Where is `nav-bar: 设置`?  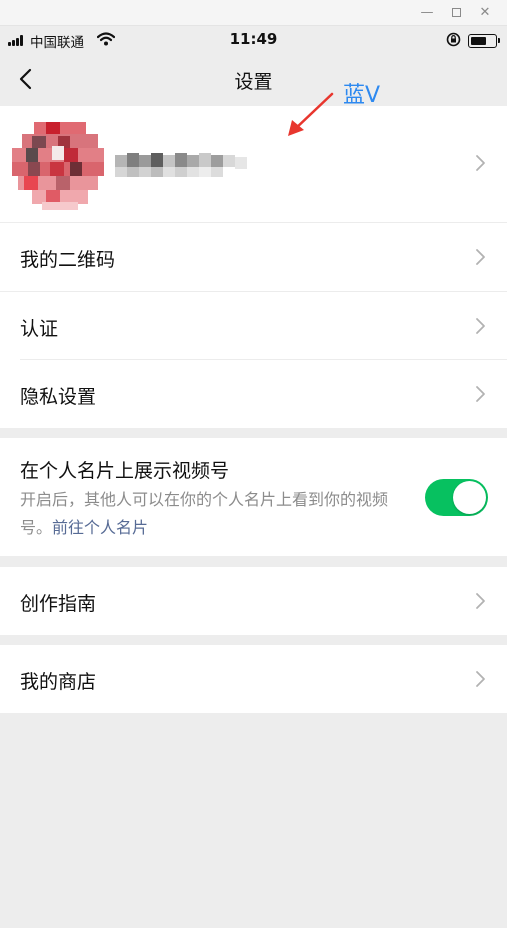
nav-bar: 设置 is located at coordinates (253, 79).